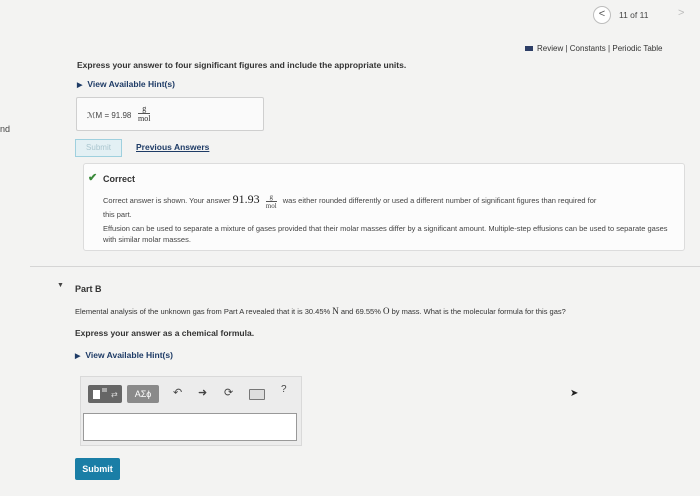 The height and width of the screenshot is (496, 700). Describe the element at coordinates (284, 389) in the screenshot. I see `help-icon: ?` at that location.